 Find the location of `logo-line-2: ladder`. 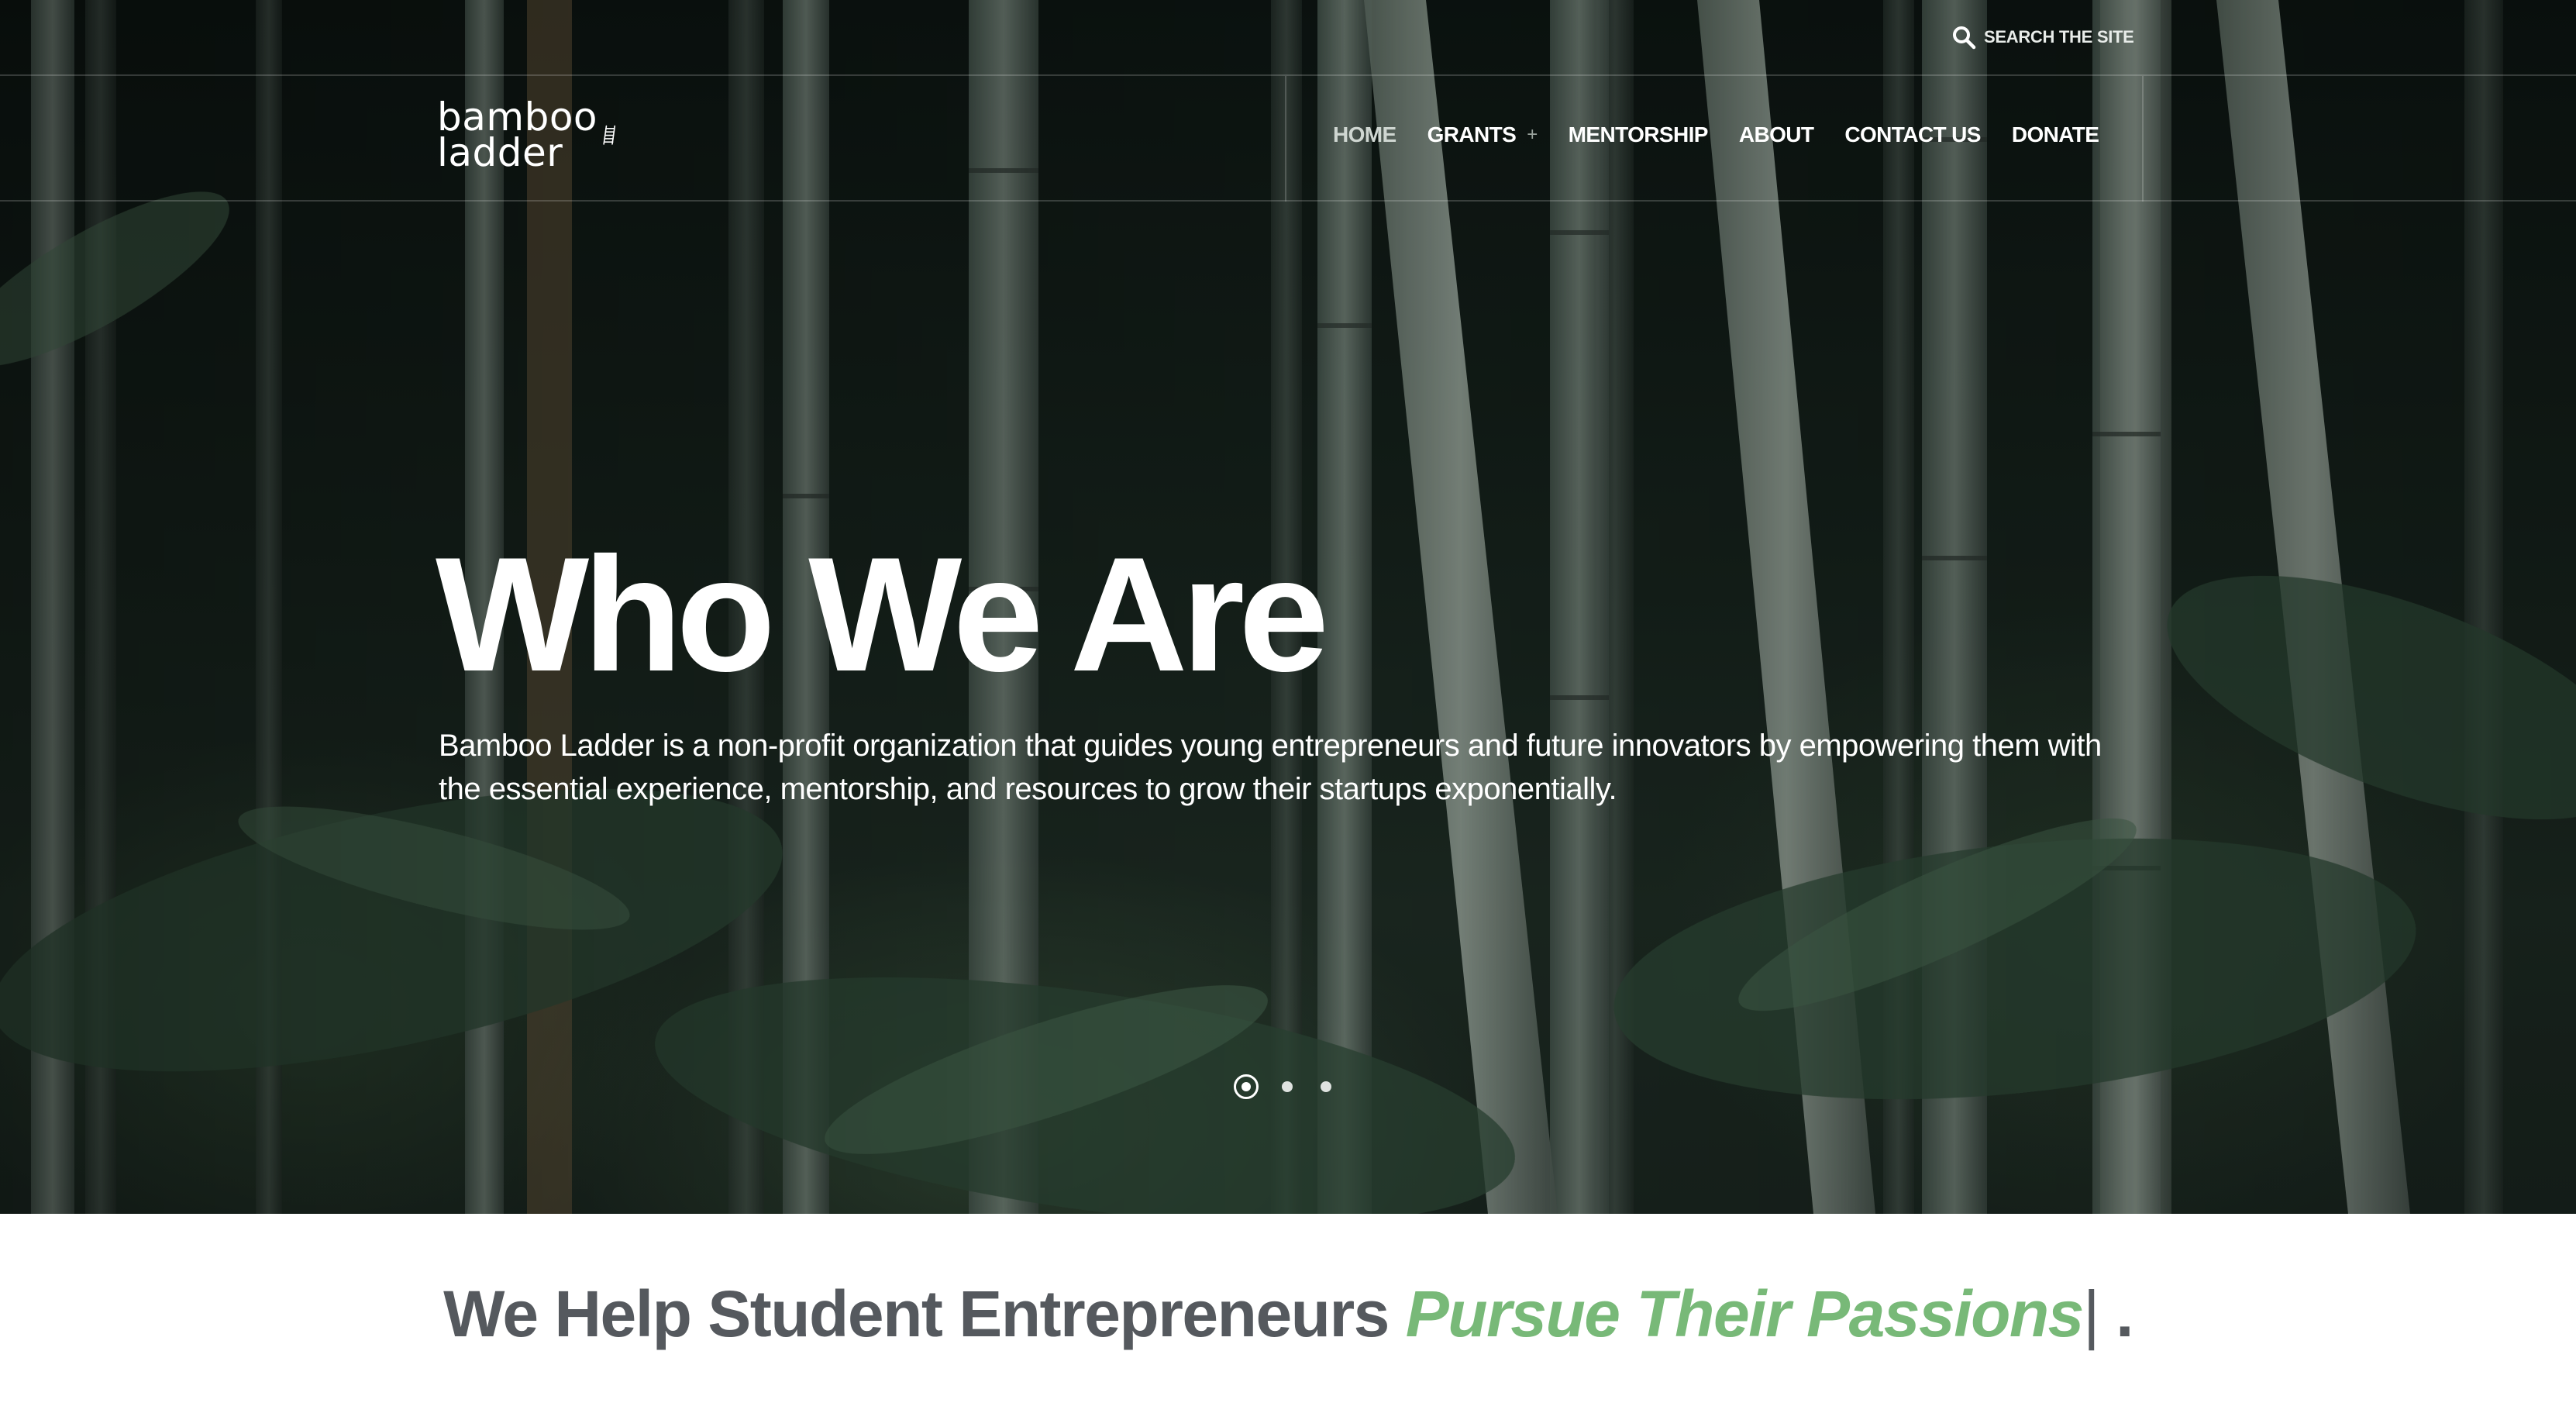

logo-line-2: ladder is located at coordinates (500, 152).